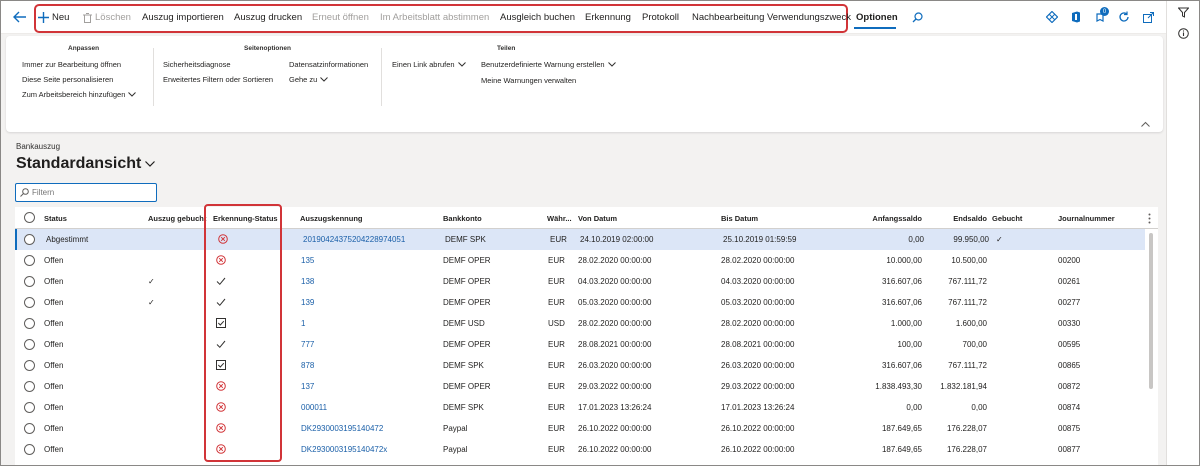 This screenshot has width=1200, height=466. What do you see at coordinates (638, 218) in the screenshot?
I see `col-from-date: Von Datum` at bounding box center [638, 218].